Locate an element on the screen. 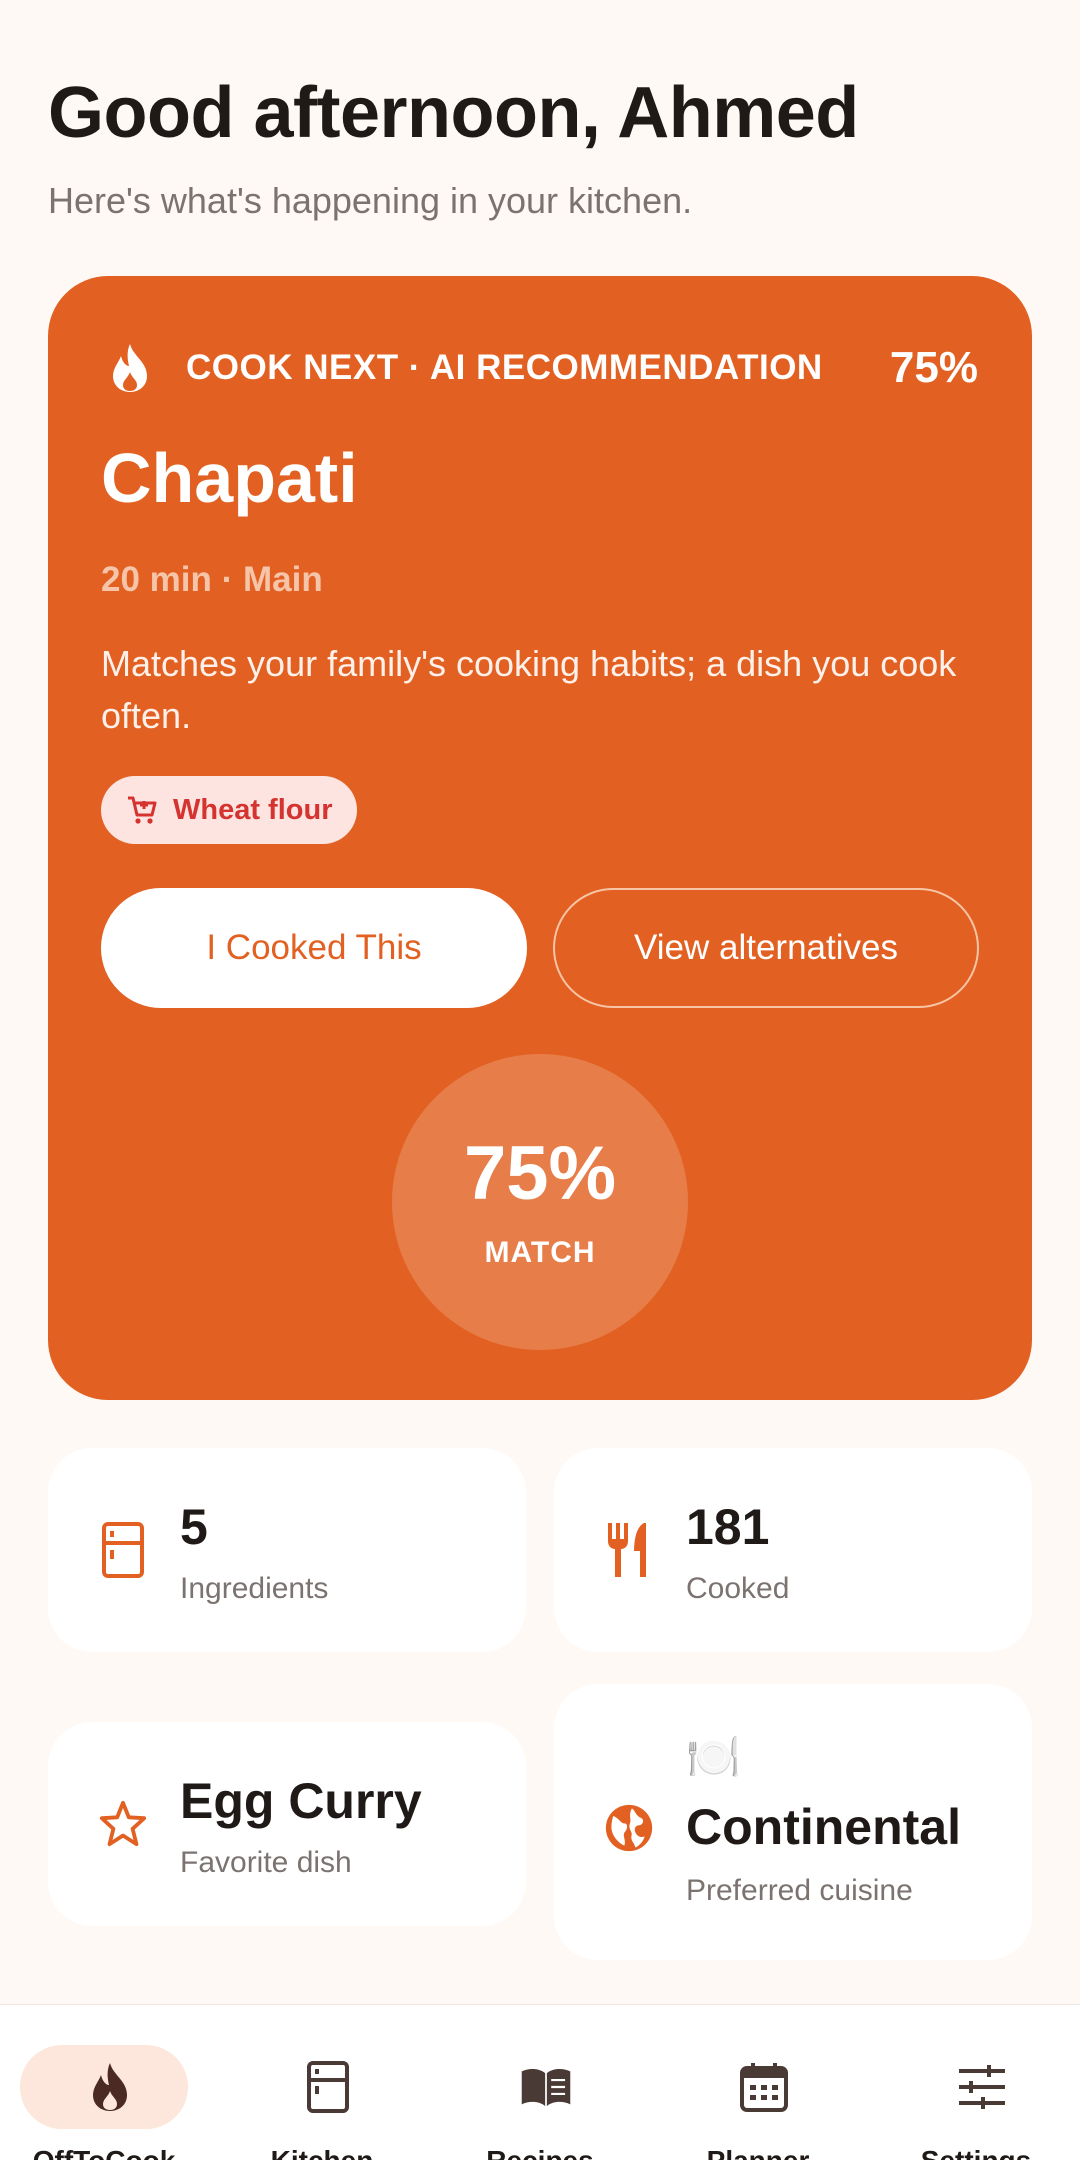  stat-value: 5 is located at coordinates (194, 1527).